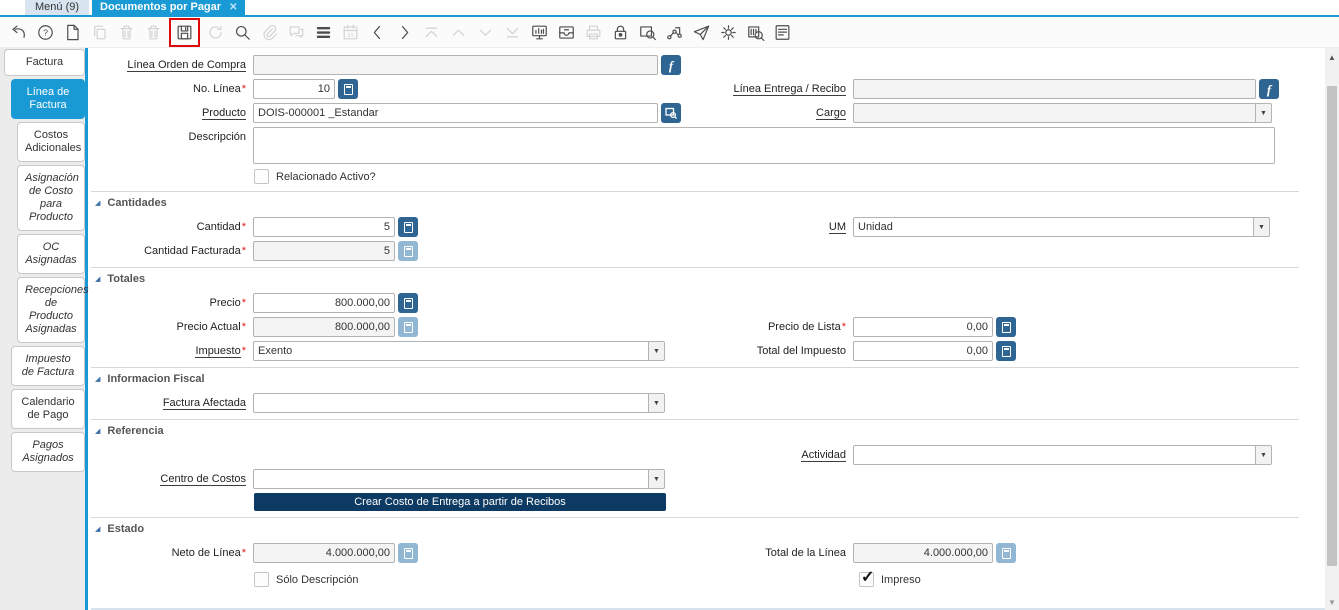 The height and width of the screenshot is (610, 1339). What do you see at coordinates (455, 113) in the screenshot?
I see `producto-input` at bounding box center [455, 113].